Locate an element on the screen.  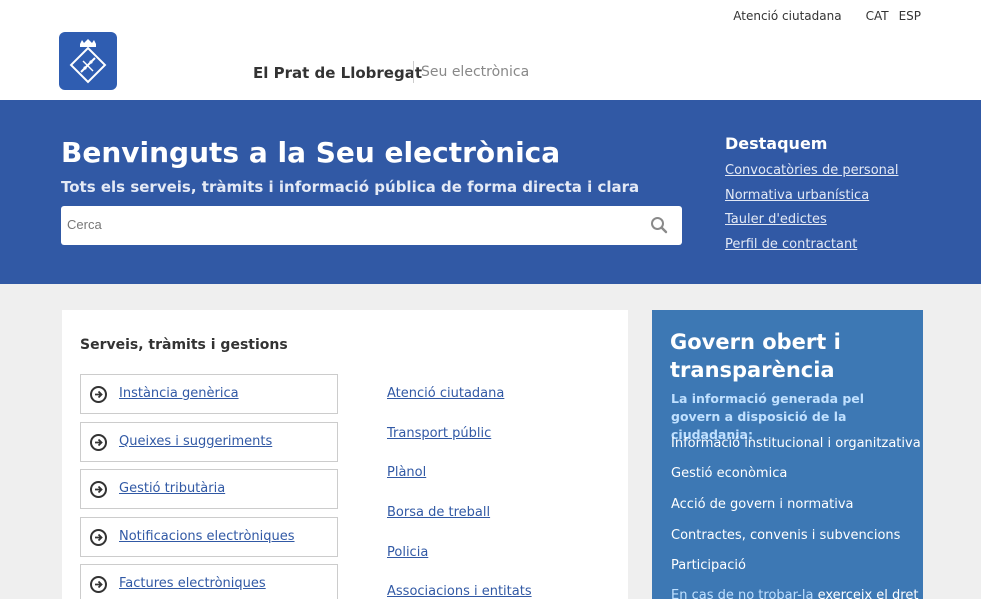
link-borsa-treball: Borsa de treball is located at coordinates (438, 512).